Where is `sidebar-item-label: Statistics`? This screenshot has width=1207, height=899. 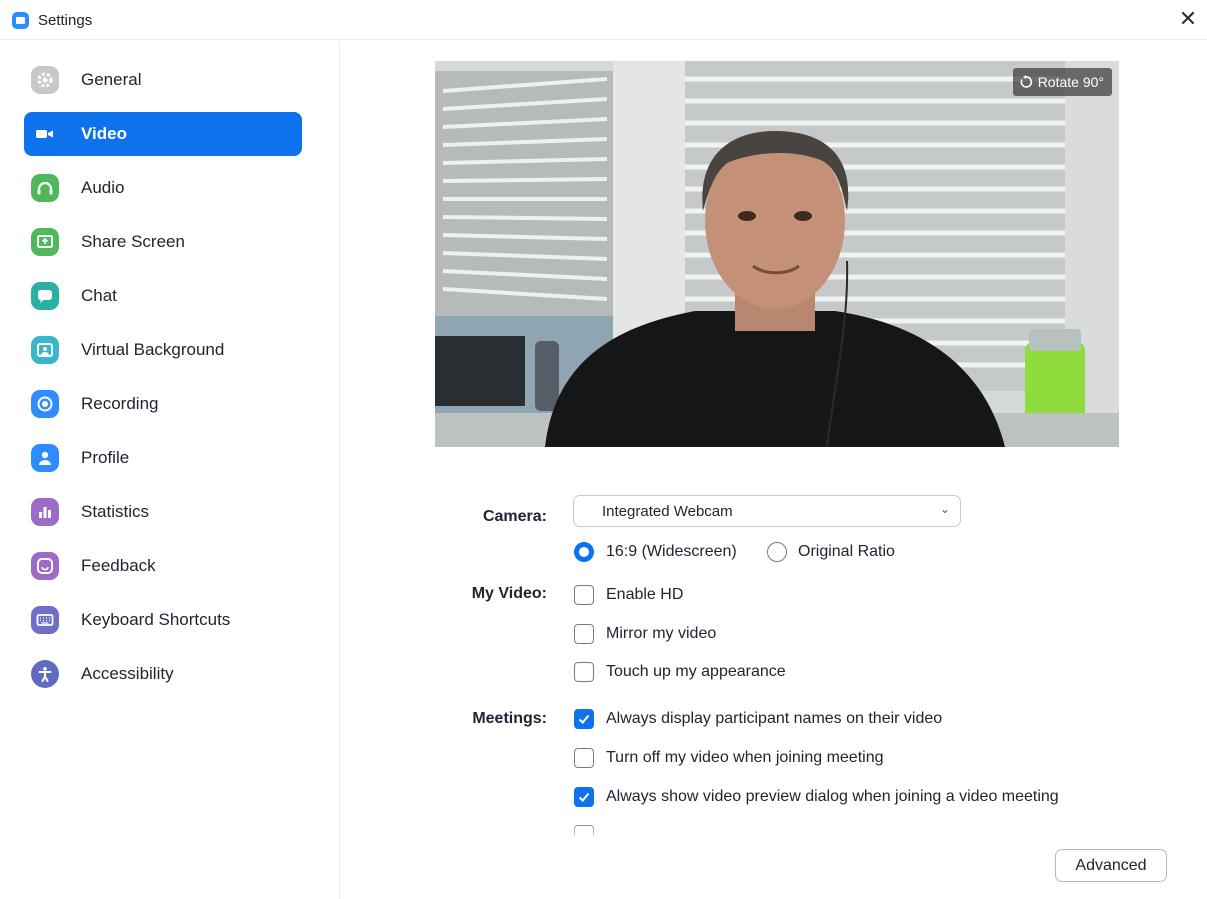 sidebar-item-label: Statistics is located at coordinates (115, 511).